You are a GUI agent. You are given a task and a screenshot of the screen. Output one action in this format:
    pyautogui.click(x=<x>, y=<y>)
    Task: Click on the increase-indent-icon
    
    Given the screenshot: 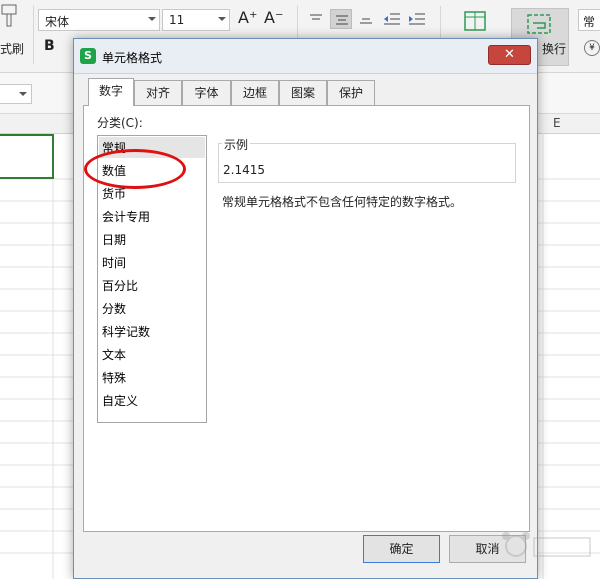 What is the action you would take?
    pyautogui.click(x=417, y=19)
    